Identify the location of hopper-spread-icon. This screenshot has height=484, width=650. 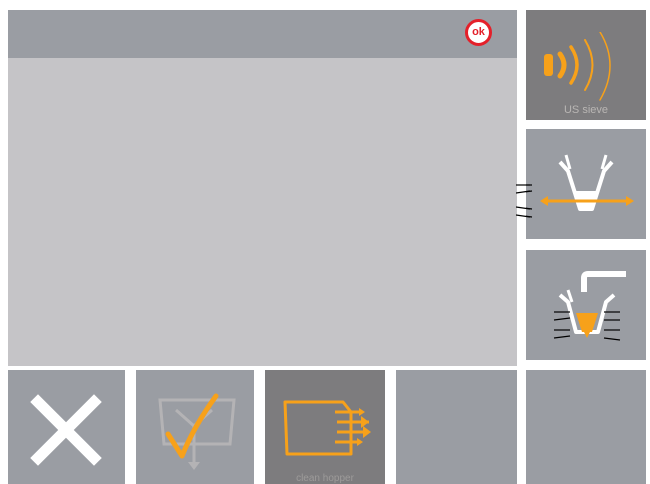
(580, 186).